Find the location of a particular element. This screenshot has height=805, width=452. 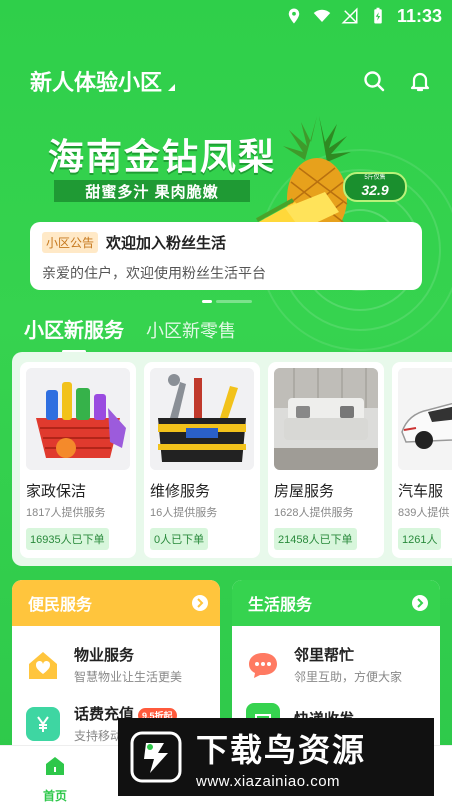

item-title: 物业服务 is located at coordinates (104, 655).